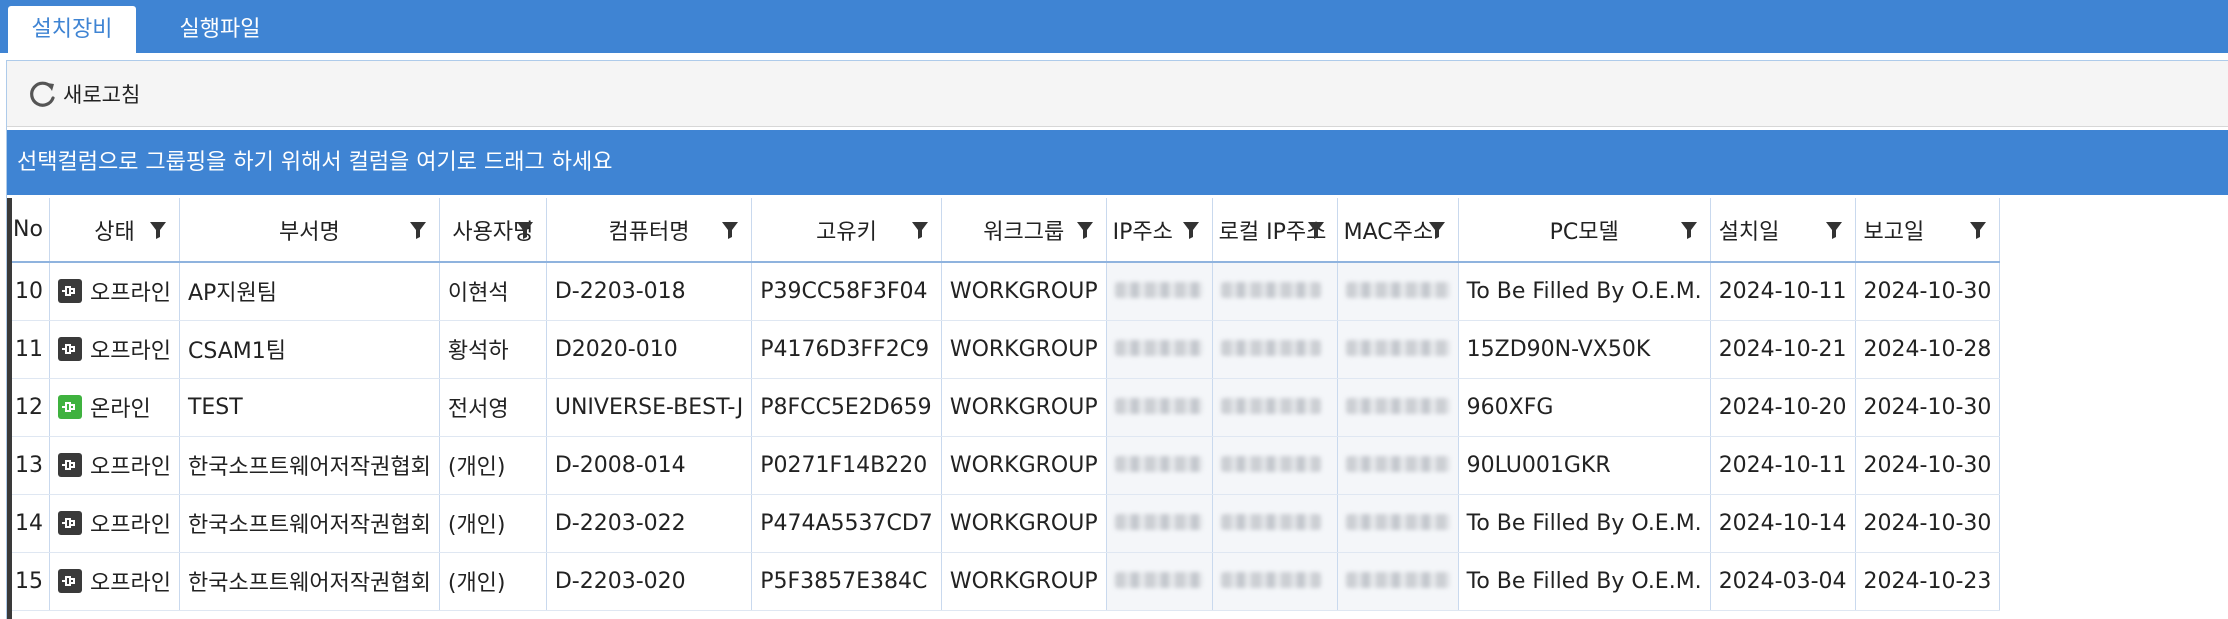 The image size is (2228, 619). What do you see at coordinates (28, 581) in the screenshot?
I see `cell-no: 15` at bounding box center [28, 581].